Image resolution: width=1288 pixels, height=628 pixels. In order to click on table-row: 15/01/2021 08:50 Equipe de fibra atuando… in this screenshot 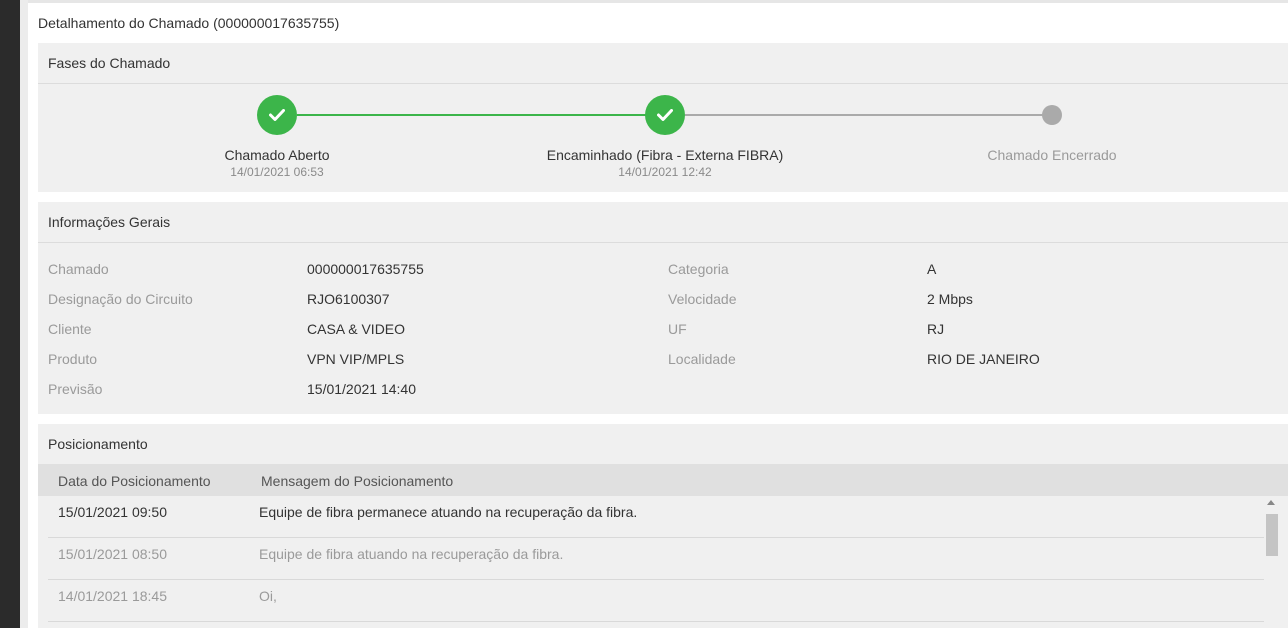, I will do `click(656, 559)`.